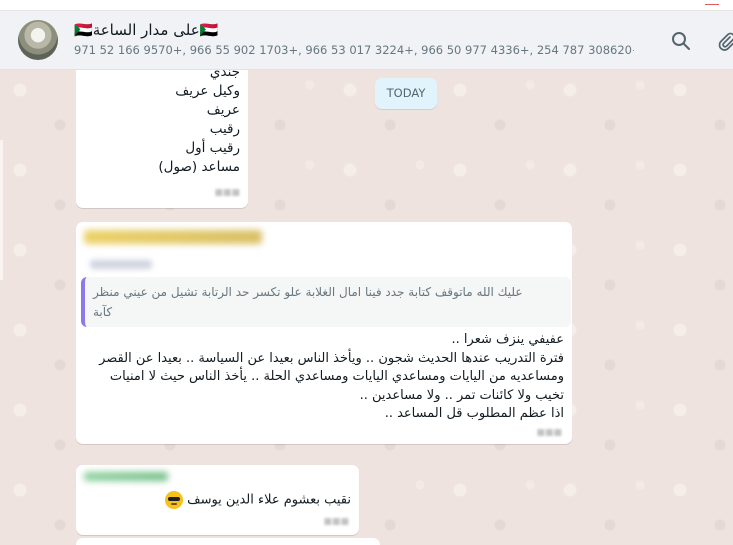 Image resolution: width=733 pixels, height=545 pixels. I want to click on group-title: 🇸🇩على مدار الساعة🇸🇩, so click(146, 30).